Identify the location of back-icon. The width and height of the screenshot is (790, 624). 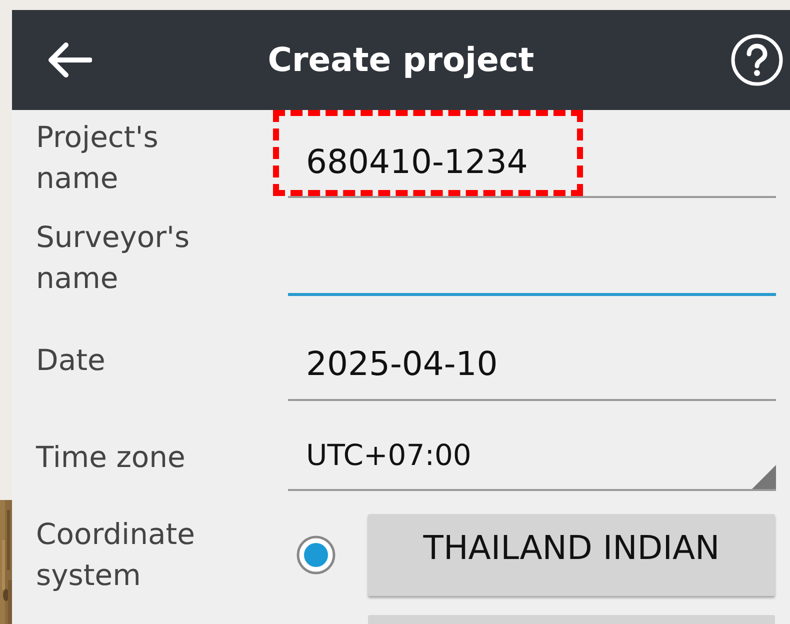
(70, 60).